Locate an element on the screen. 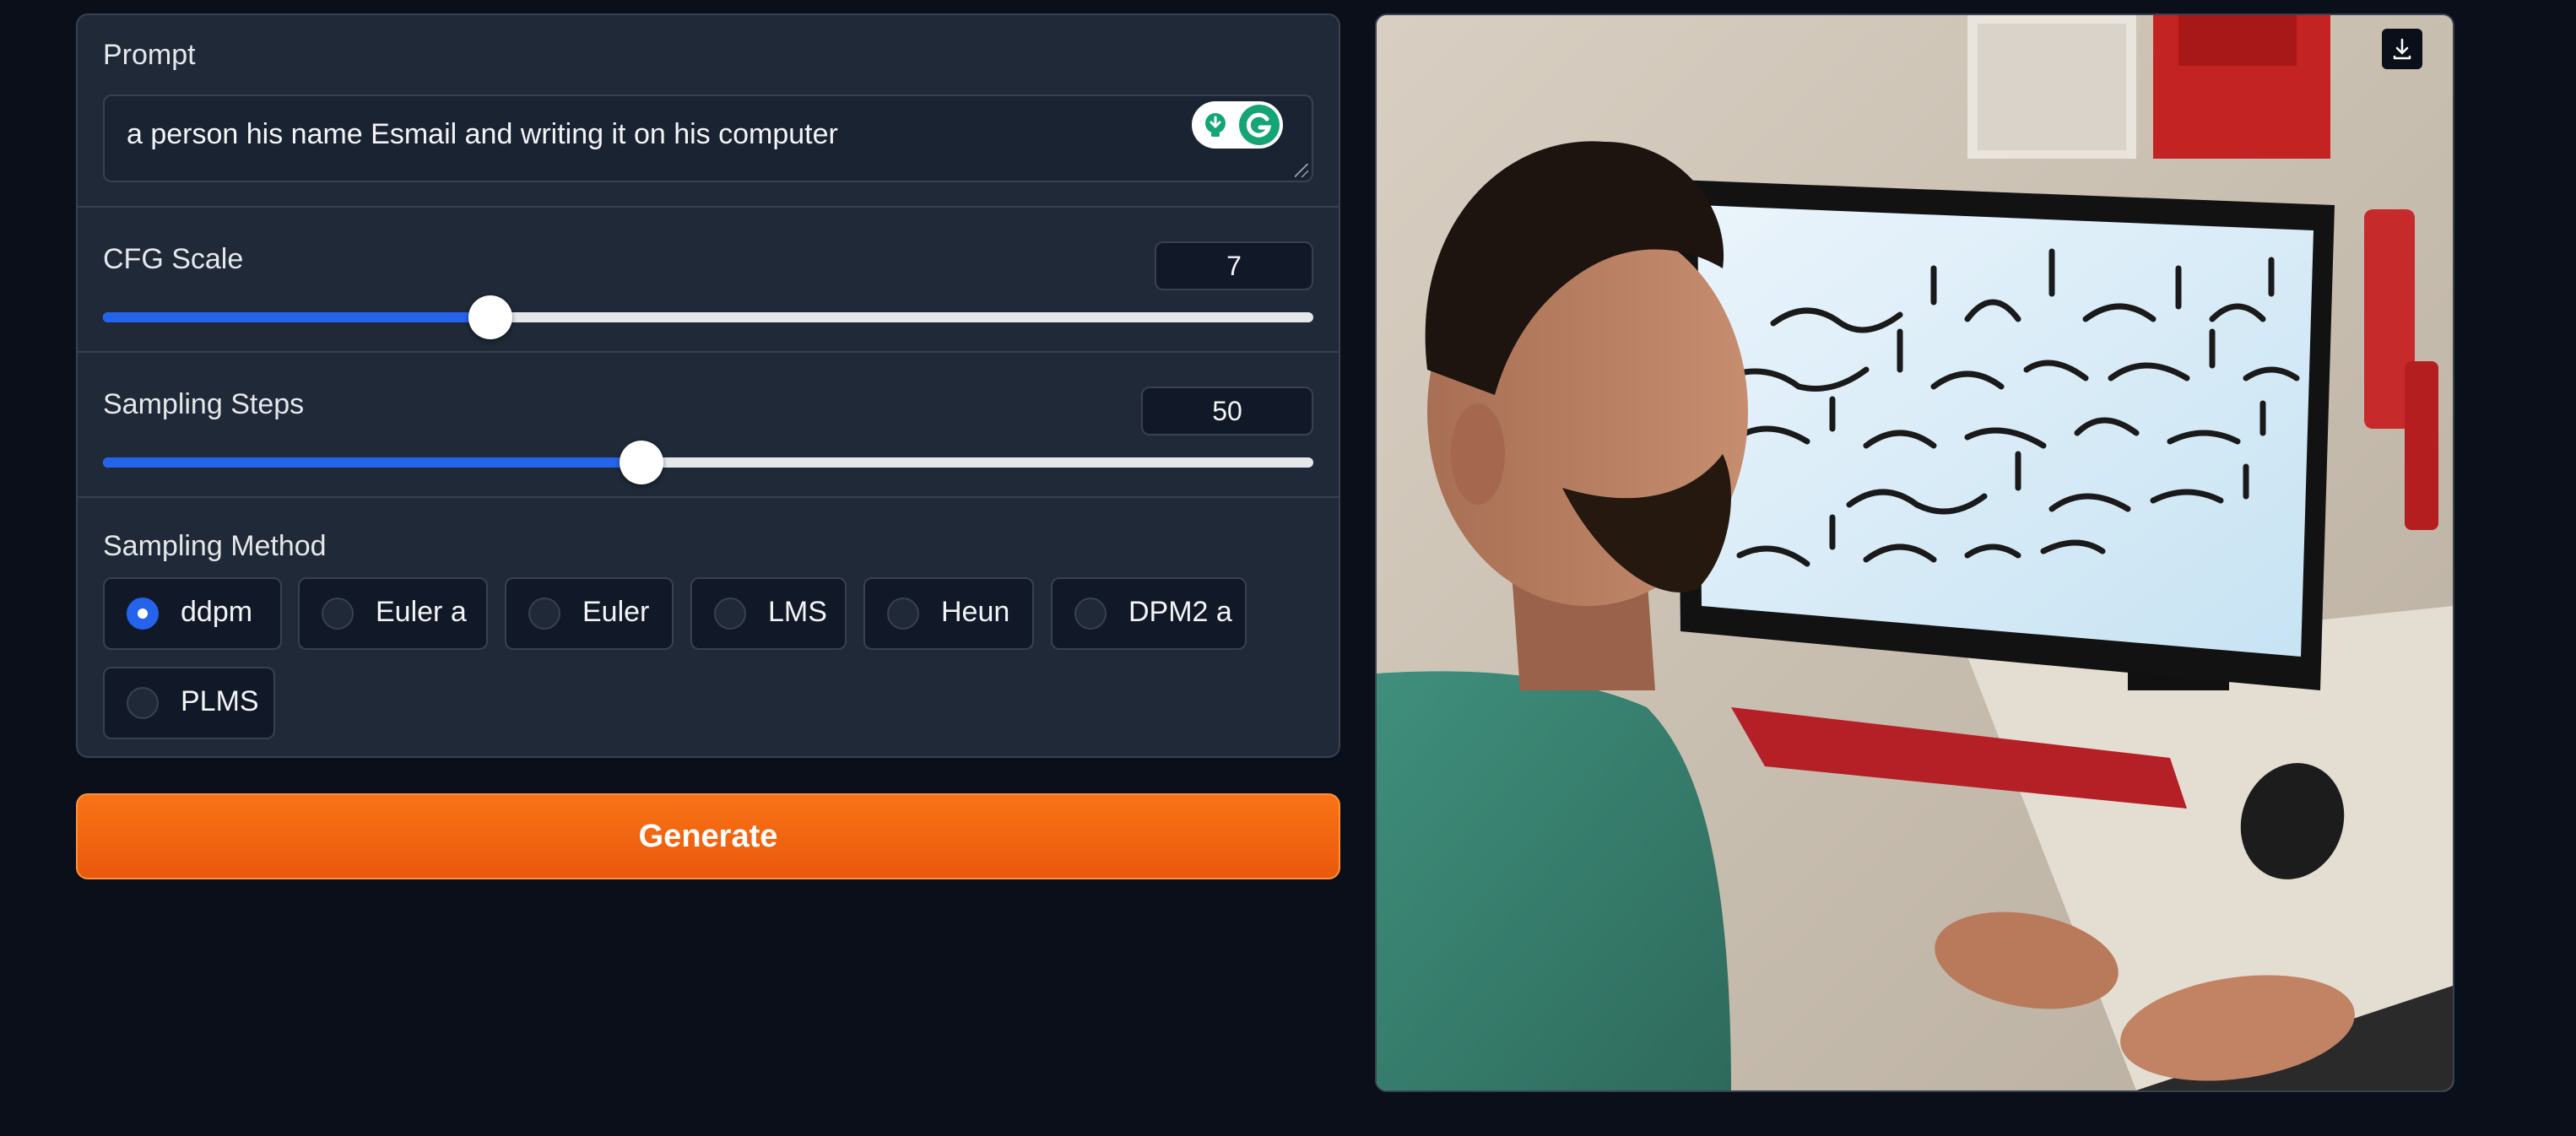 Image resolution: width=2576 pixels, height=1136 pixels. prompt-label: Prompt is located at coordinates (149, 55).